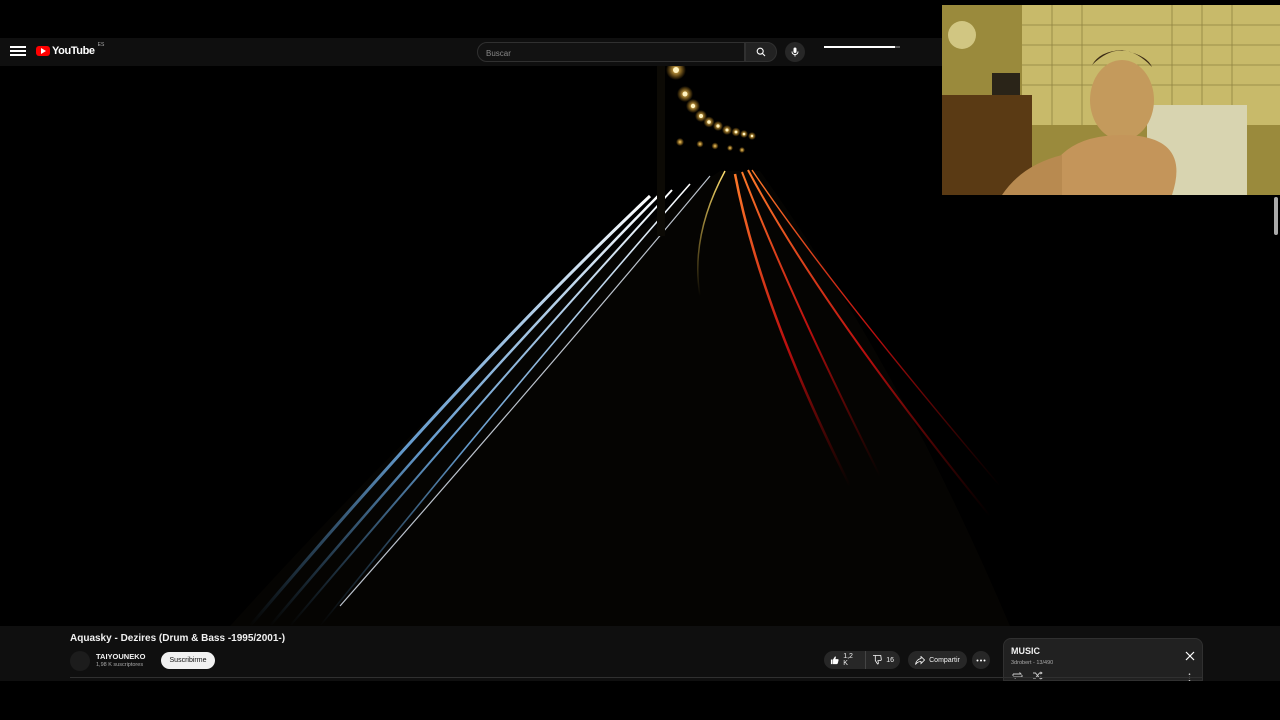 The image size is (1280, 720). What do you see at coordinates (1103, 660) in the screenshot?
I see `playlist-panel: MUSIC 3drobert - 13/490` at bounding box center [1103, 660].